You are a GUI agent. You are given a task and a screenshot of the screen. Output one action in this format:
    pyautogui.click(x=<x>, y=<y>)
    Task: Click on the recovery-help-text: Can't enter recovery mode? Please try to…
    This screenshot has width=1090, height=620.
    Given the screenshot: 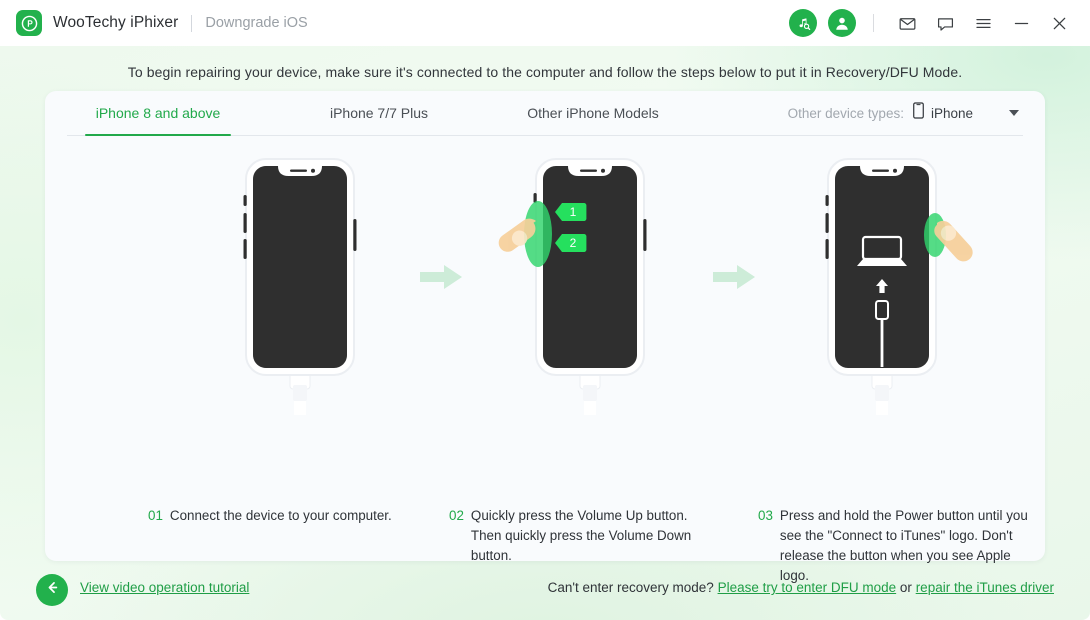 What is the action you would take?
    pyautogui.click(x=801, y=587)
    